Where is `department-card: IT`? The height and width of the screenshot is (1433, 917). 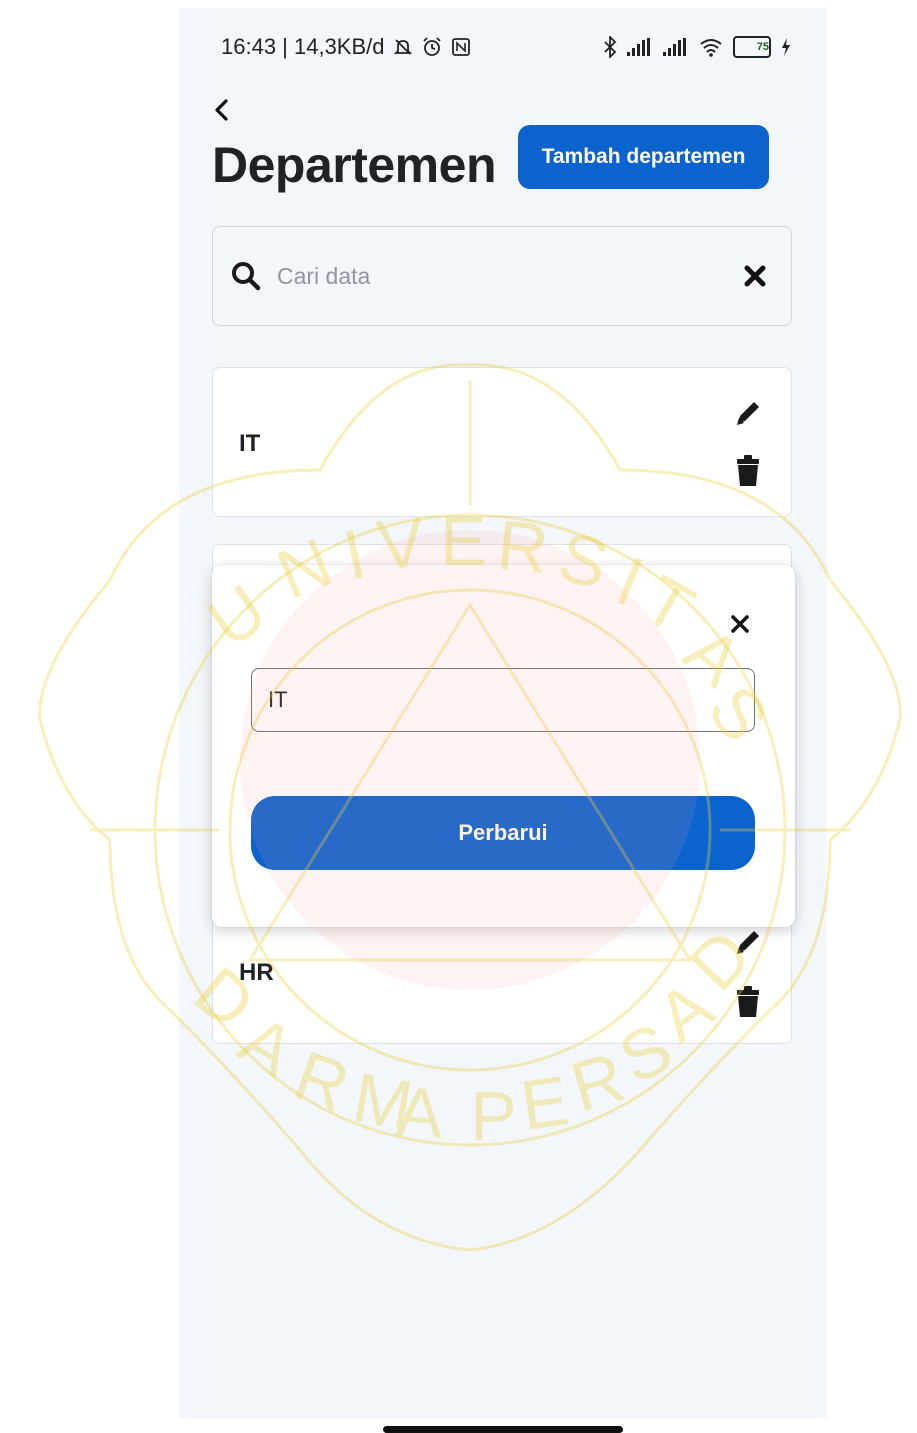 department-card: IT is located at coordinates (502, 442).